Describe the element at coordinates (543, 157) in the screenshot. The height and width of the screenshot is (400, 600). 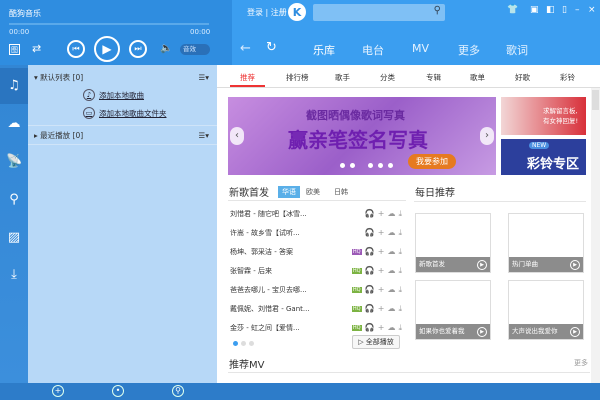
I see `promo-ringtone-zone: NEW 彩铃专区` at that location.